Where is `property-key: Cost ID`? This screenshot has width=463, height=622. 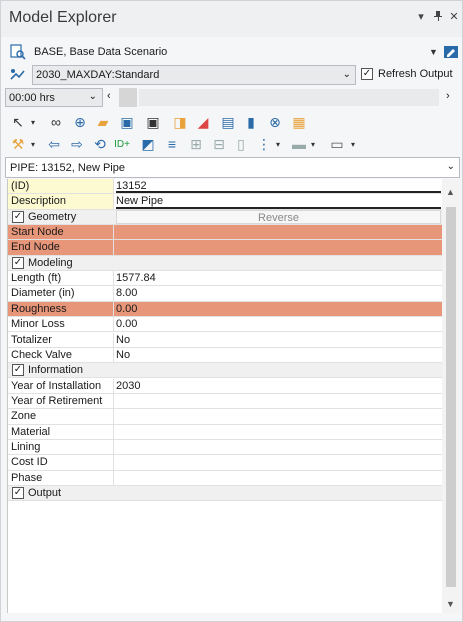 property-key: Cost ID is located at coordinates (29, 462).